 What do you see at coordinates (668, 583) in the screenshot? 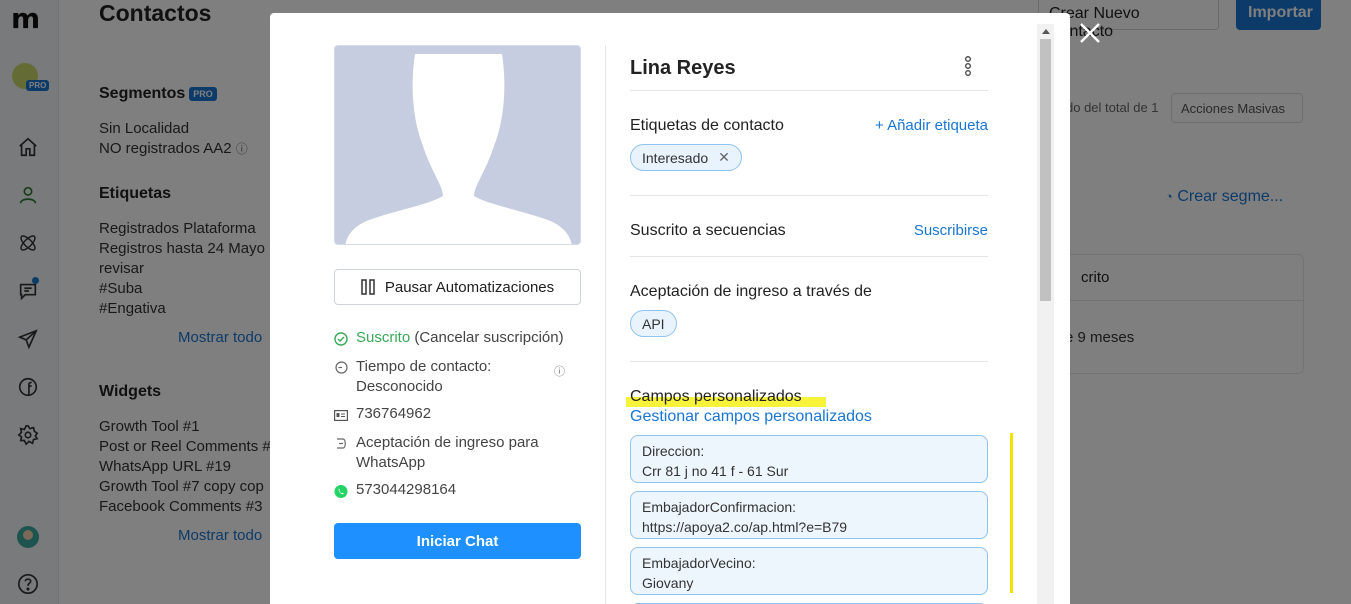
I see `custom-field-value: Giovany` at bounding box center [668, 583].